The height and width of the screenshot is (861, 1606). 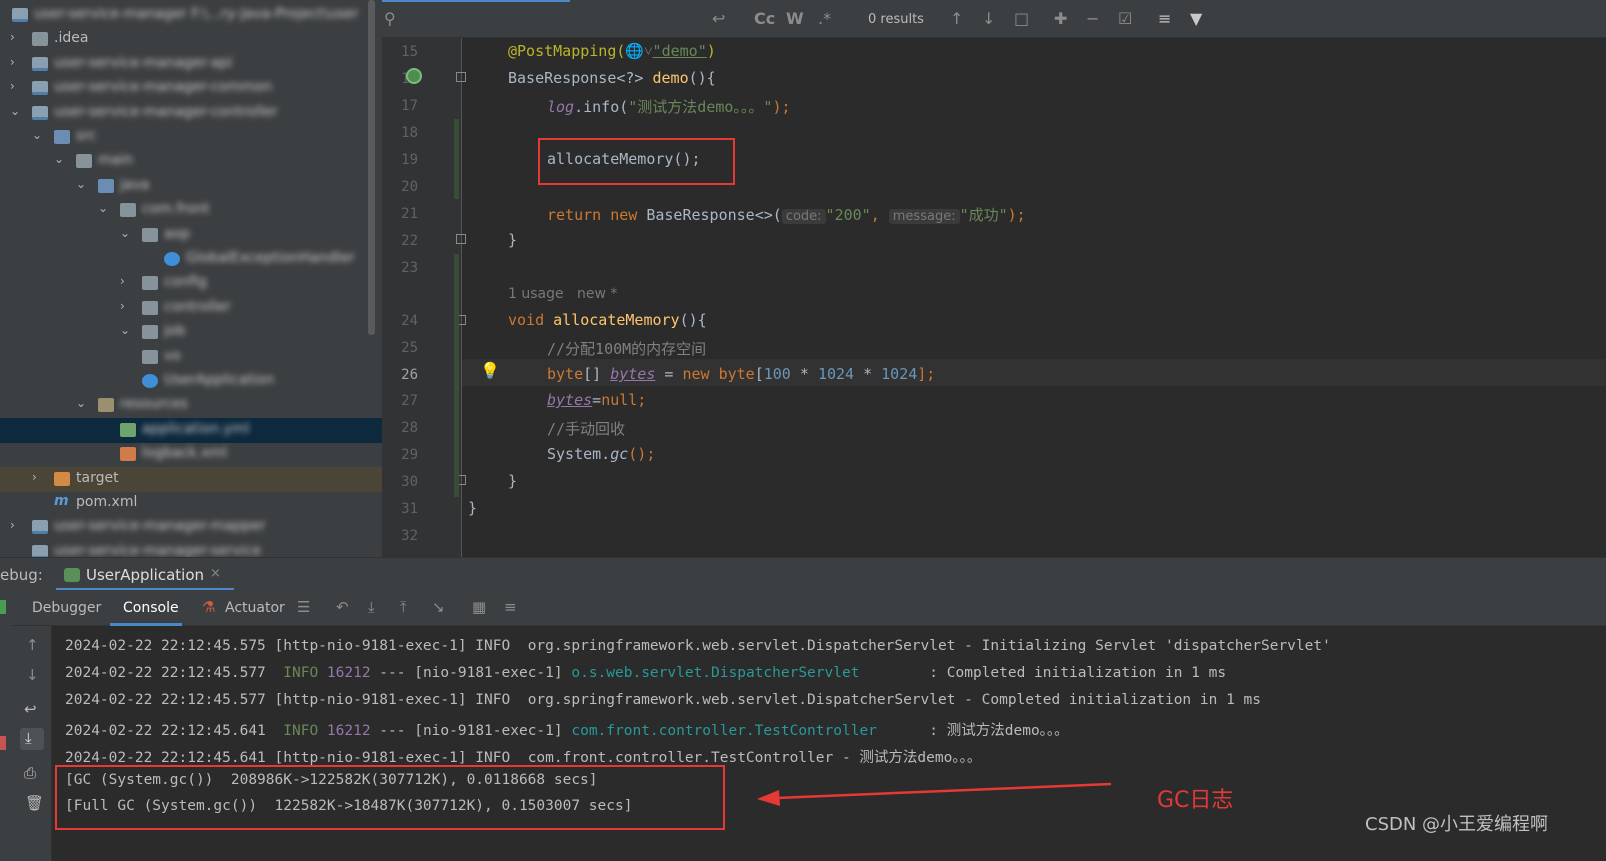 I want to click on filter-options-icon: ≡, so click(x=1164, y=18).